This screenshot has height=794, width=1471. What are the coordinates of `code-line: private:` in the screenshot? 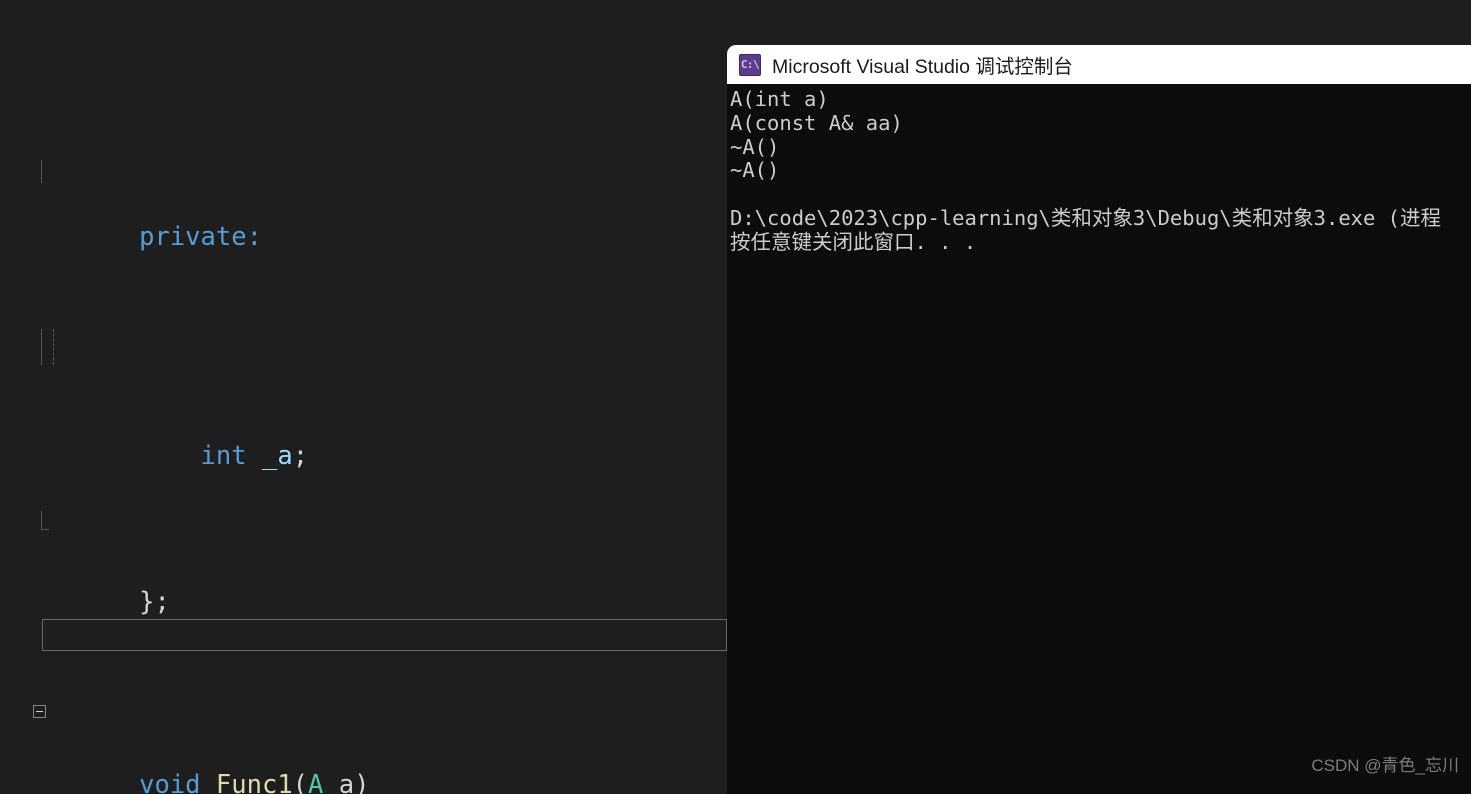 It's located at (363, 199).